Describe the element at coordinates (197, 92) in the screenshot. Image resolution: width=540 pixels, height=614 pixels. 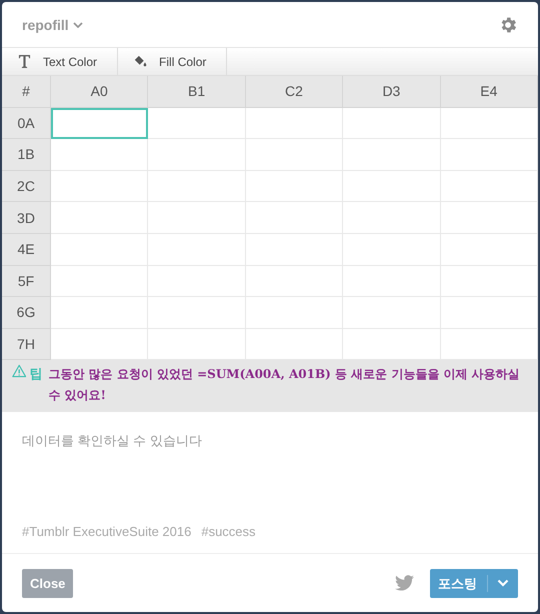
I see `column-header: B1` at that location.